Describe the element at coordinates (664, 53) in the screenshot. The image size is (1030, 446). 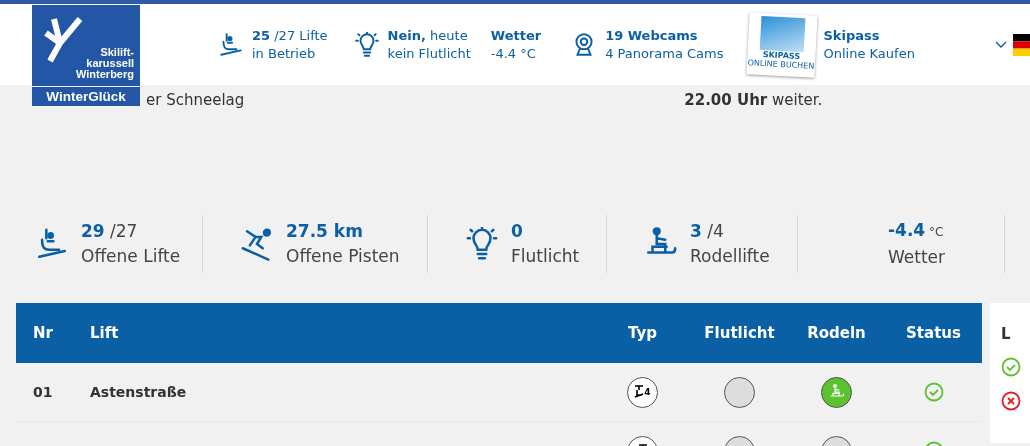
I see `header-info-subtitle: 4 Panorama Cams` at that location.